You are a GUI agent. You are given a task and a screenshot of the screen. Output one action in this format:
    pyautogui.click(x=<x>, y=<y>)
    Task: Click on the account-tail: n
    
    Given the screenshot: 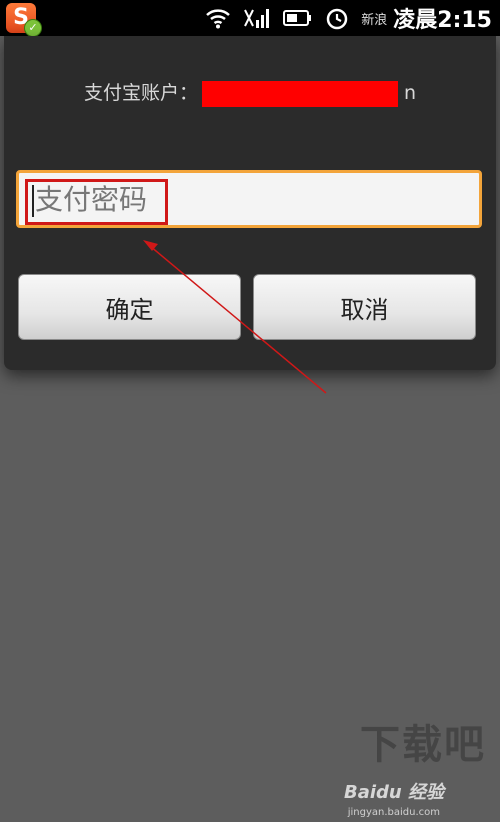 What is the action you would take?
    pyautogui.click(x=410, y=93)
    